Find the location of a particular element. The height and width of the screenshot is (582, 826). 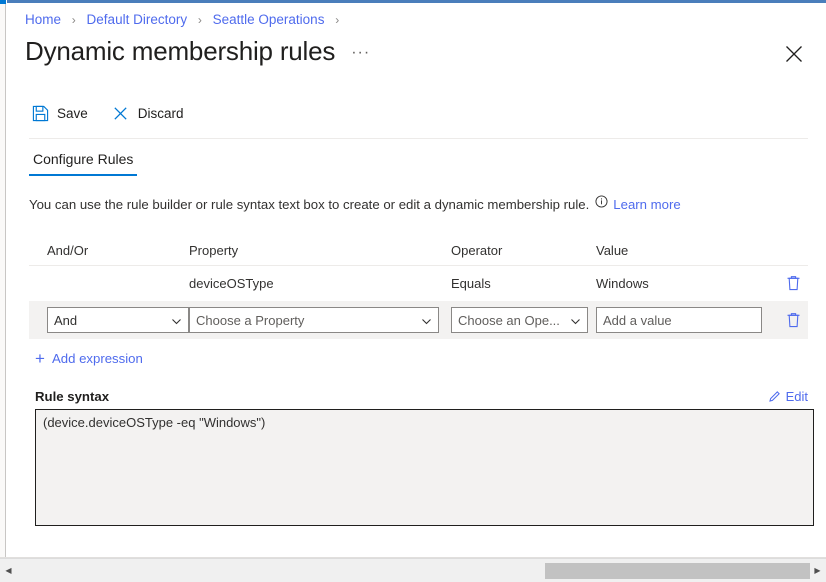

andor-select-cell: And is located at coordinates (109, 320).